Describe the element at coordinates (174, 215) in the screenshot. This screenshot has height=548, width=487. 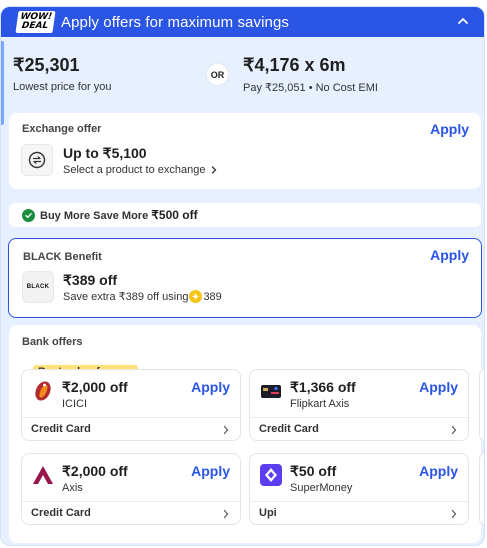
I see `buy-more-amount: ₹500 off` at that location.